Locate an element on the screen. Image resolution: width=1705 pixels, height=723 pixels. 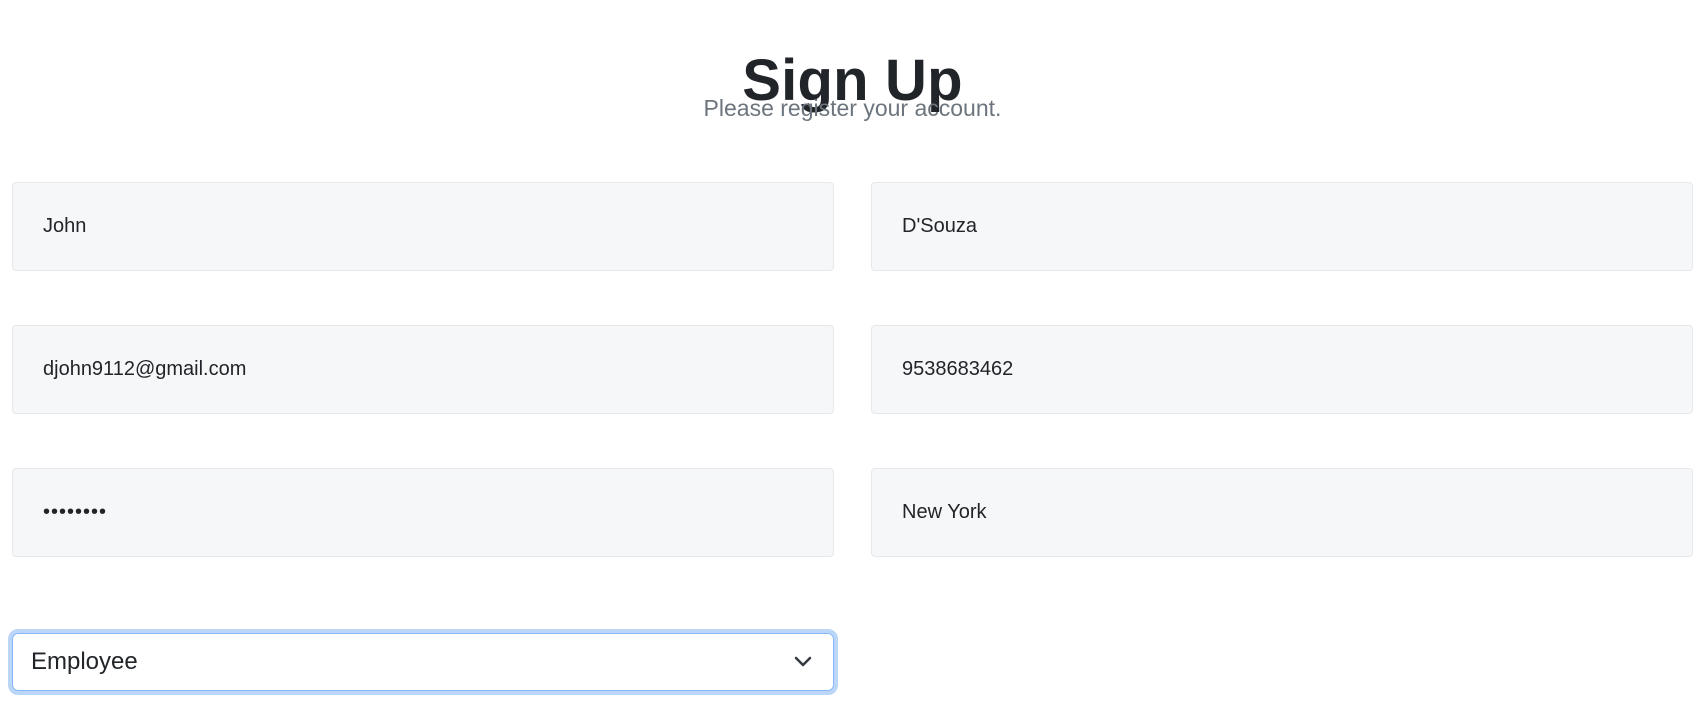
city-value: New York is located at coordinates (944, 512).